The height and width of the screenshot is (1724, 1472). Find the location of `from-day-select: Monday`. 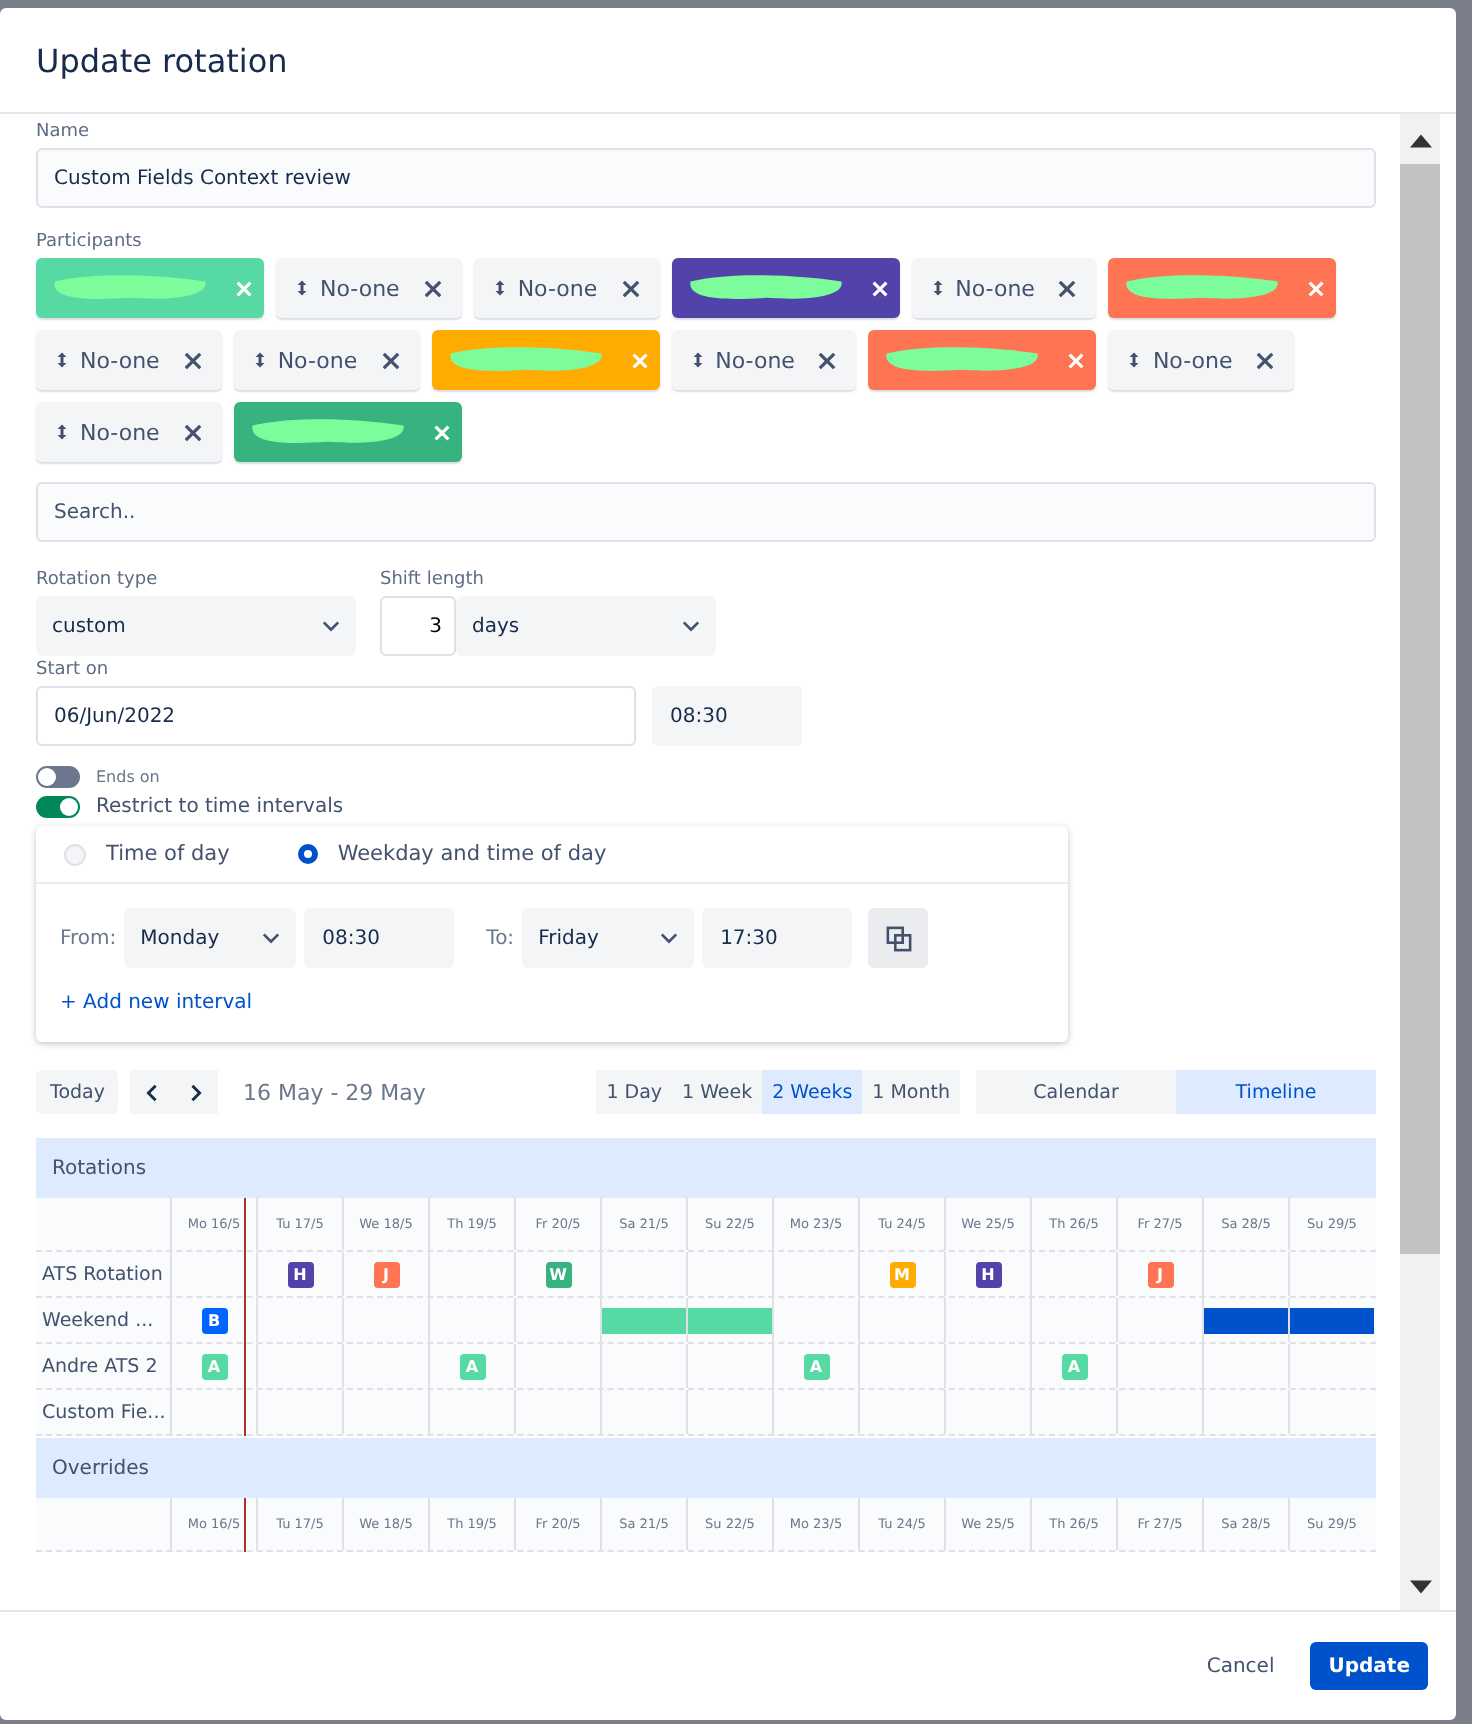

from-day-select: Monday is located at coordinates (210, 938).